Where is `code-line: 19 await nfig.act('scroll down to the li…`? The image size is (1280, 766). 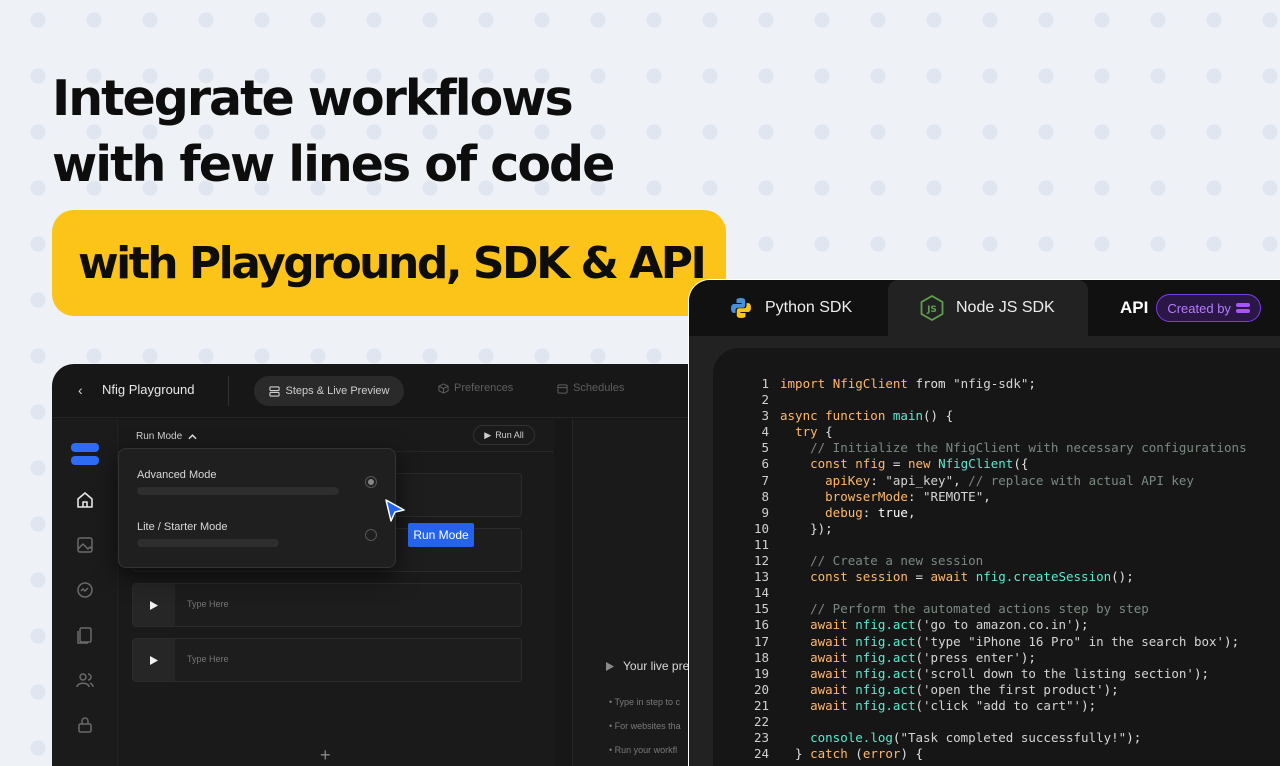 code-line: 19 await nfig.act('scroll down to the li… is located at coordinates (995, 674).